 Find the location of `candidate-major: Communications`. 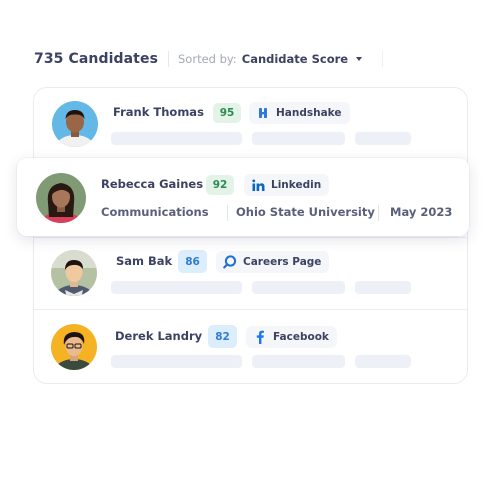

candidate-major: Communications is located at coordinates (155, 212).